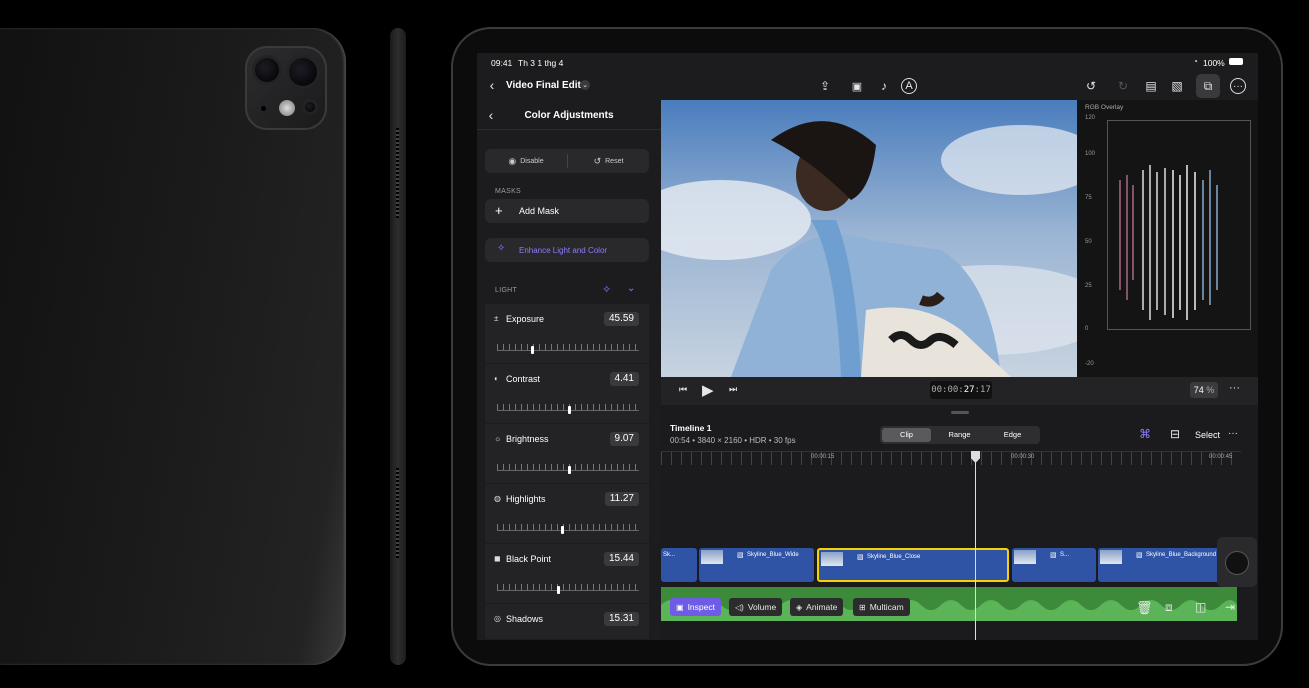 The height and width of the screenshot is (688, 1309). I want to click on split-clip-icon: ⧈, so click(1169, 607).